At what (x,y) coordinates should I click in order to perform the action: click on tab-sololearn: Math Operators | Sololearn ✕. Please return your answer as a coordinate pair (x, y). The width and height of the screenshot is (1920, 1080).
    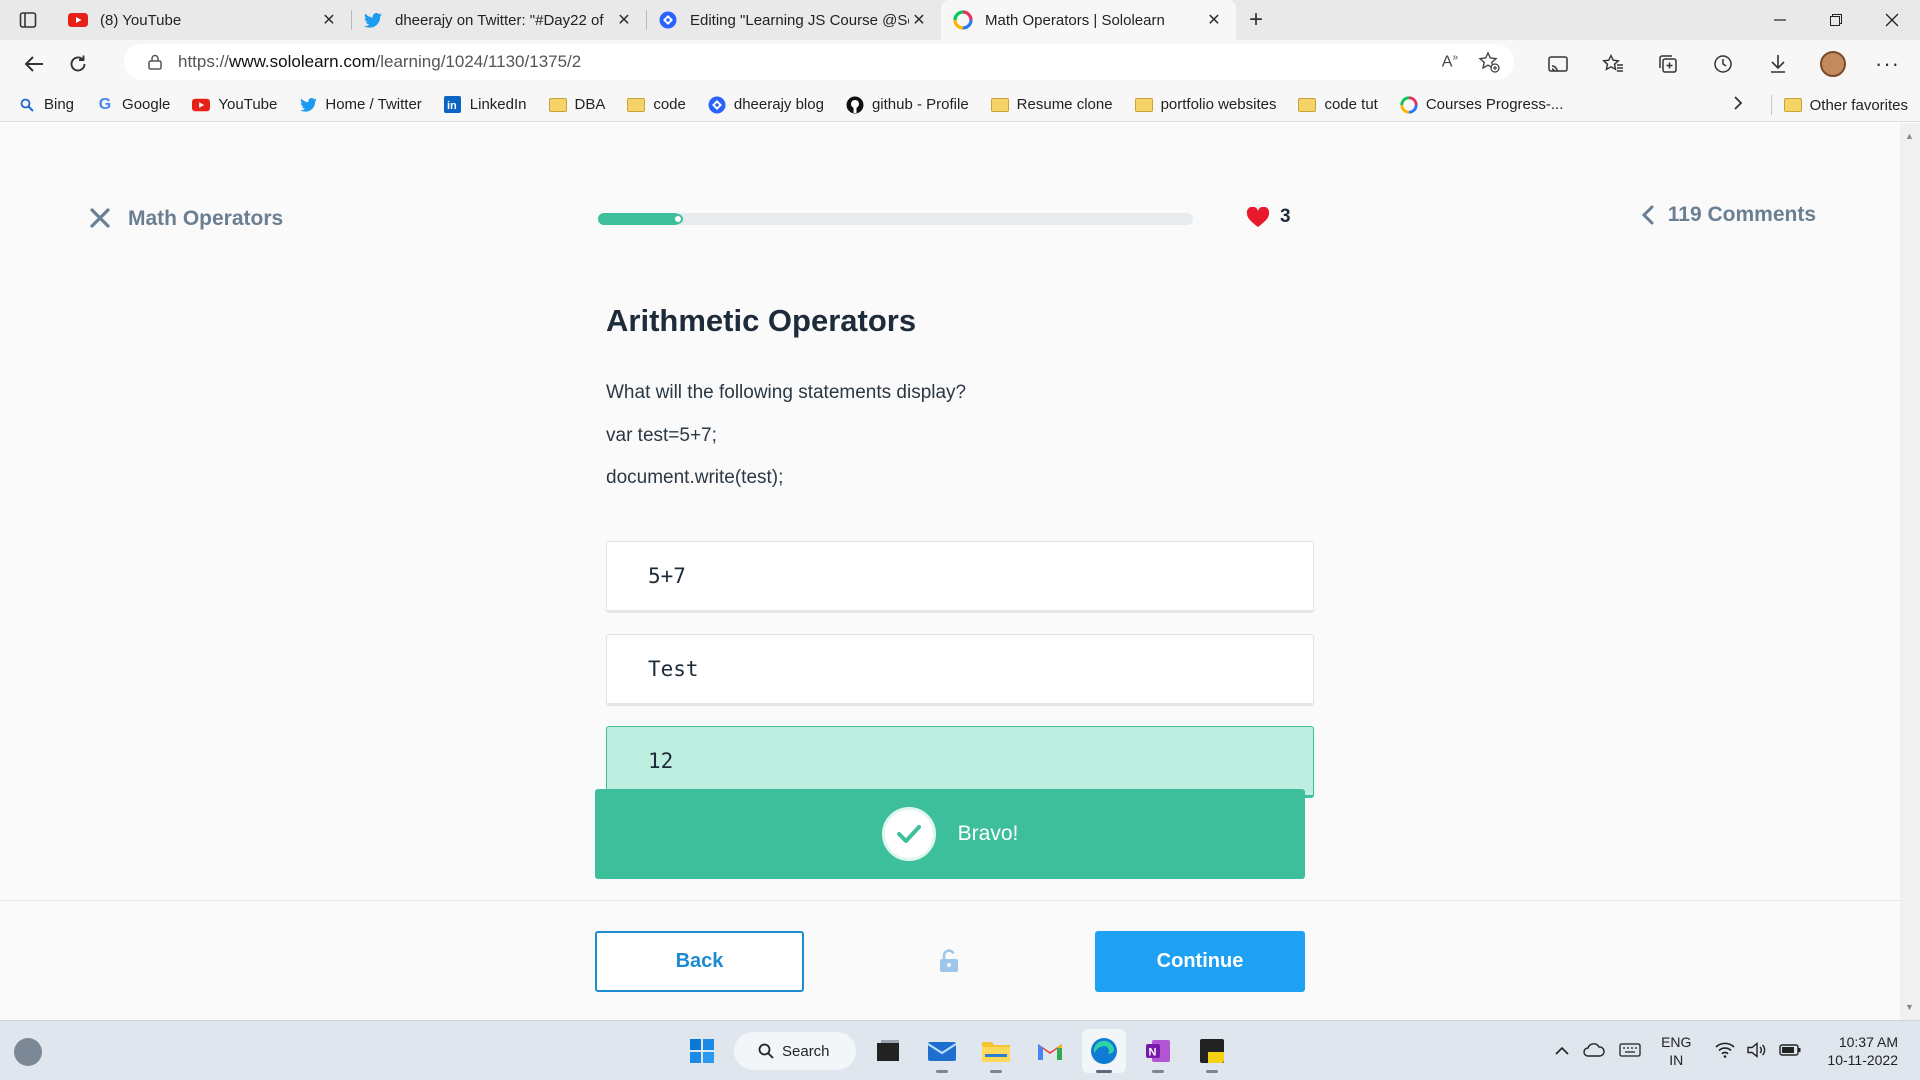
    Looking at the image, I should click on (1088, 20).